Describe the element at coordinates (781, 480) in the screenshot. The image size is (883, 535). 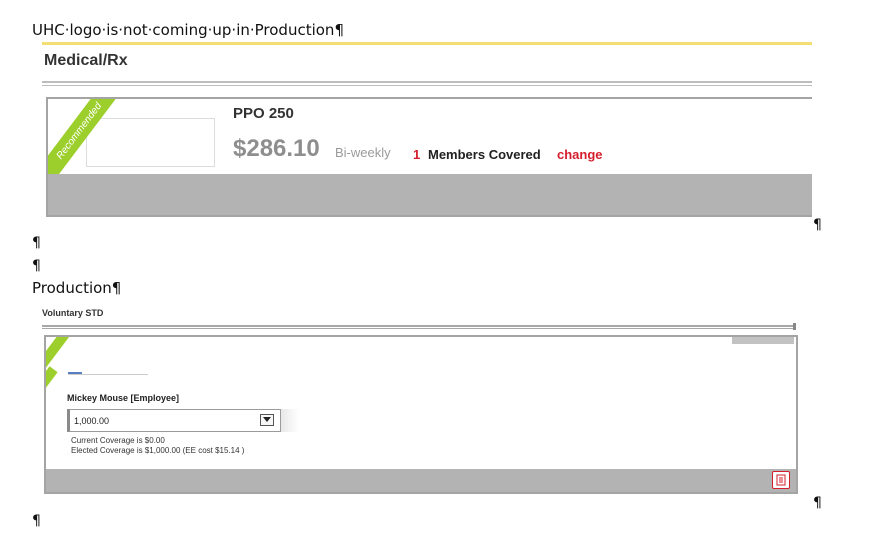
I see `document-icon` at that location.